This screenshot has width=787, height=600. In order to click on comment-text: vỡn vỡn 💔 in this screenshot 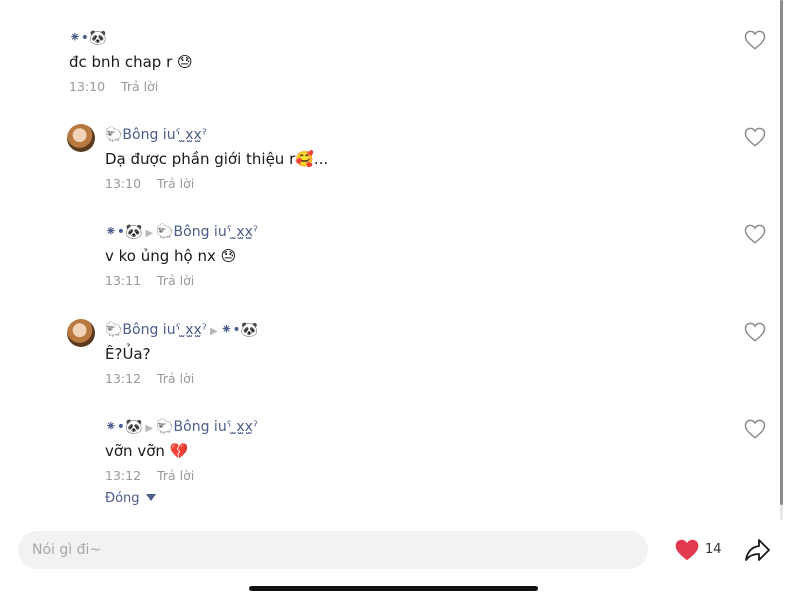, I will do `click(147, 451)`.